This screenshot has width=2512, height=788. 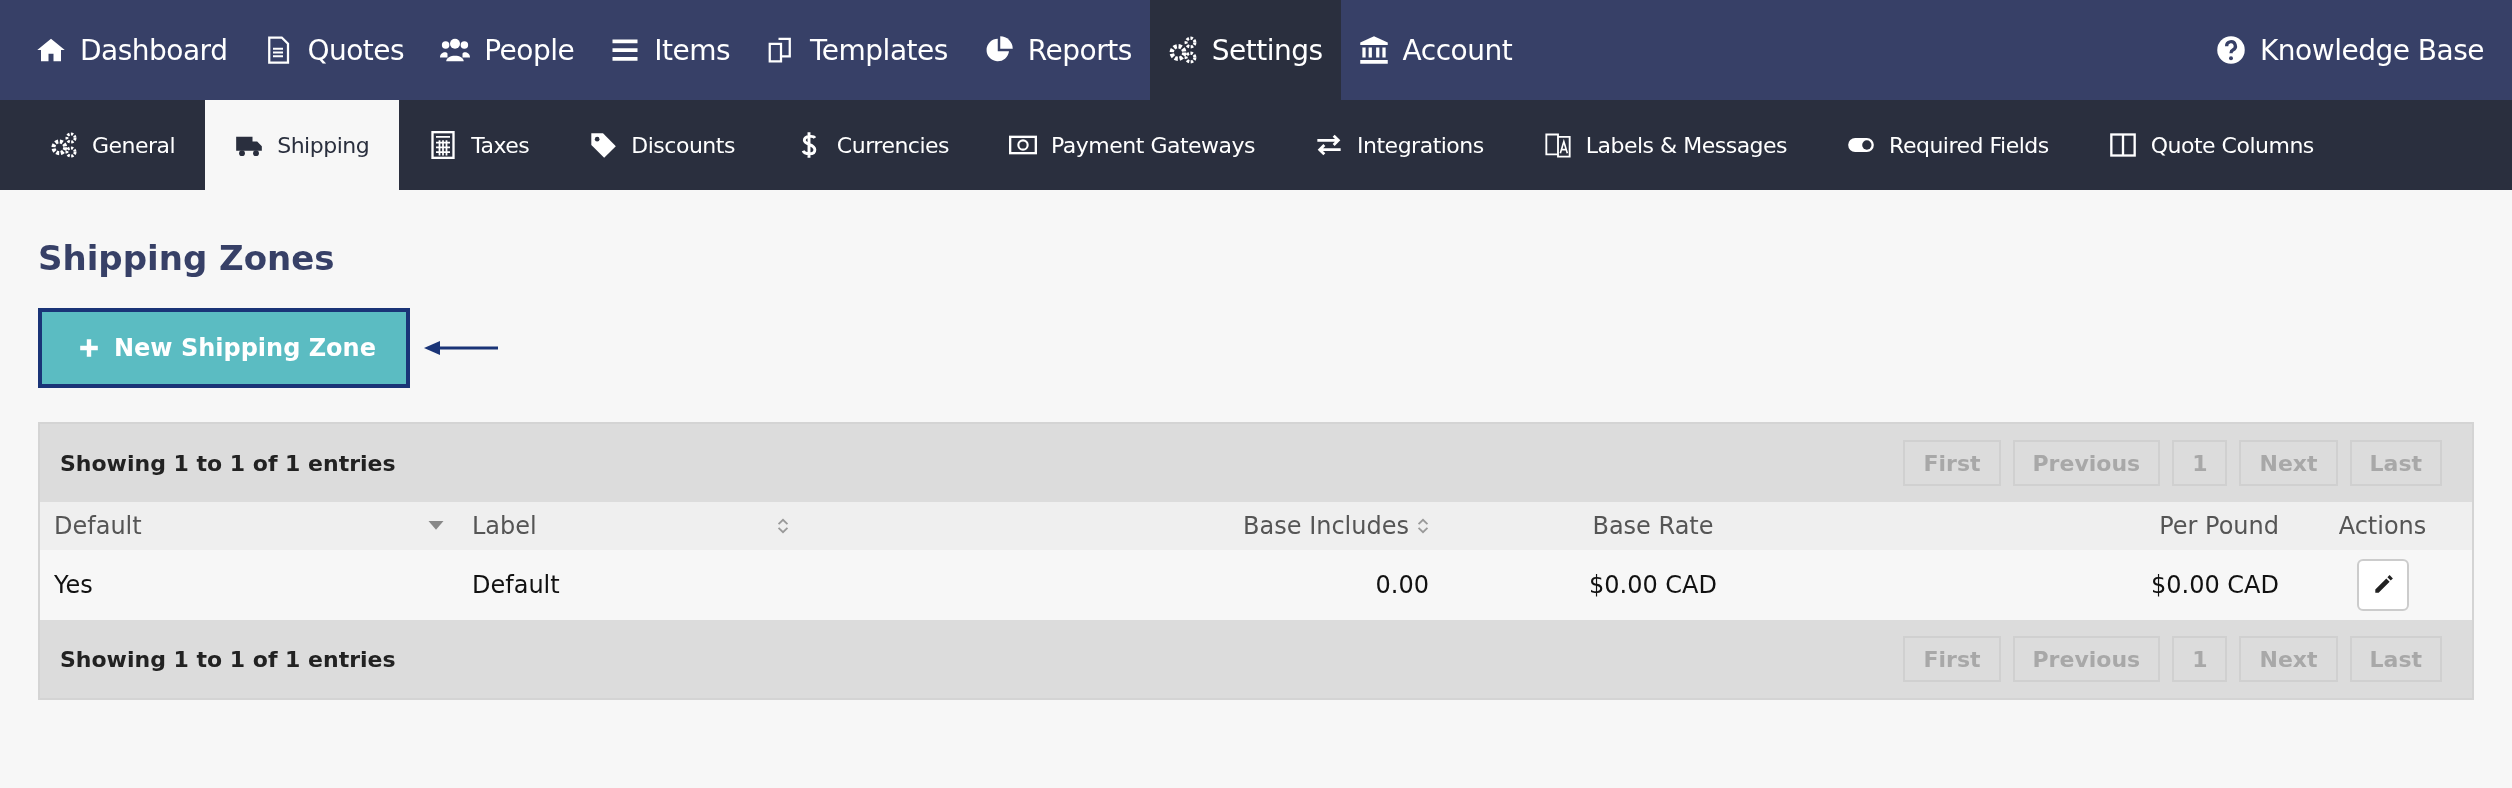 What do you see at coordinates (1435, 50) in the screenshot?
I see `main-menu-tab: Account` at bounding box center [1435, 50].